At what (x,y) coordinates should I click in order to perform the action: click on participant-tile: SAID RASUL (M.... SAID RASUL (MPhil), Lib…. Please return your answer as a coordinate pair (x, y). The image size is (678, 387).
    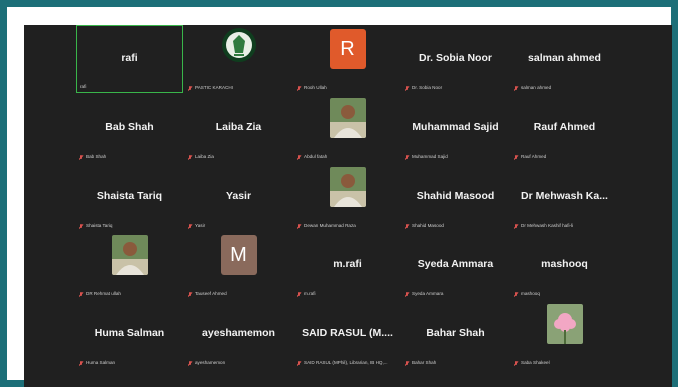
    Looking at the image, I should click on (347, 334).